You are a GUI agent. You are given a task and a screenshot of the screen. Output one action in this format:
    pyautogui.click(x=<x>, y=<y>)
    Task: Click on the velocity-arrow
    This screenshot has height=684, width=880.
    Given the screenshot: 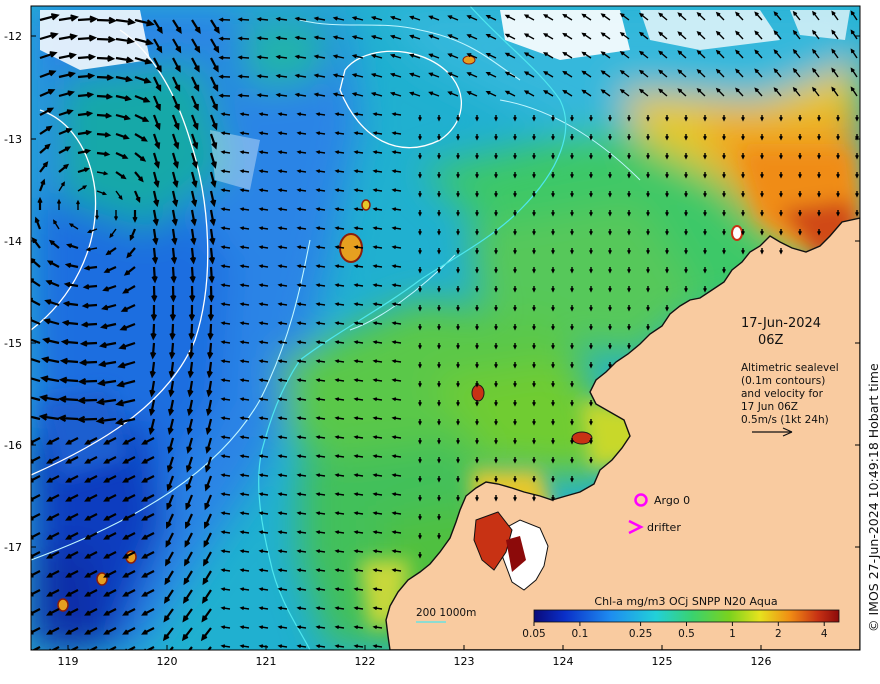 What is the action you would take?
    pyautogui.click(x=135, y=216)
    